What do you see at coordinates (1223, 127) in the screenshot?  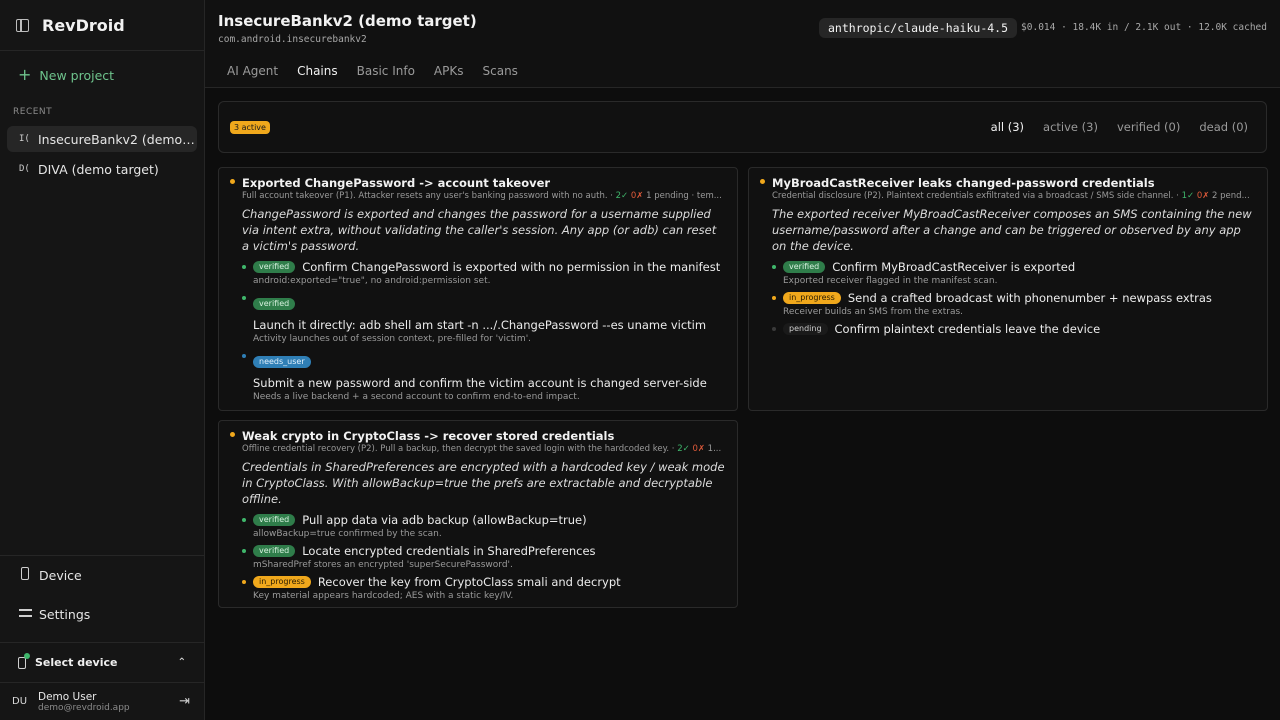 I see `filter-dead: dead (0)` at bounding box center [1223, 127].